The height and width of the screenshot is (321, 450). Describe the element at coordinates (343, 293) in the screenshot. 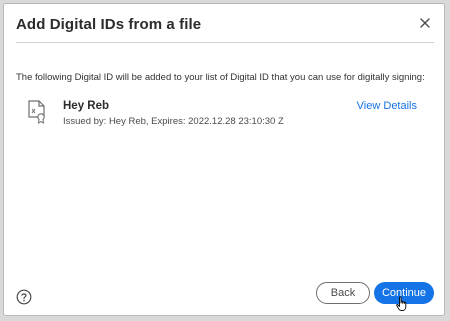

I see `back-button: Back` at that location.